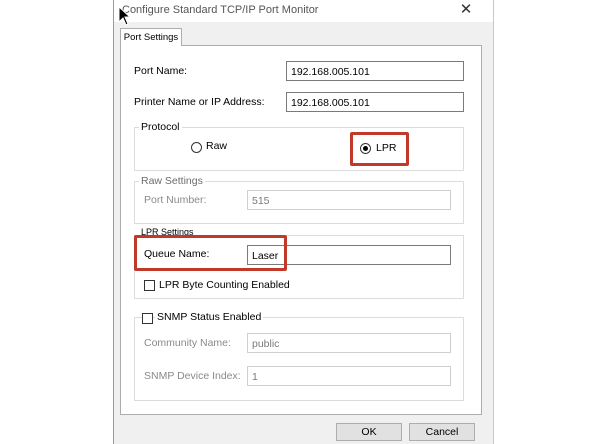 Image resolution: width=592 pixels, height=444 pixels. Describe the element at coordinates (149, 285) in the screenshot. I see `lpr-byte-counting-checkbox` at that location.